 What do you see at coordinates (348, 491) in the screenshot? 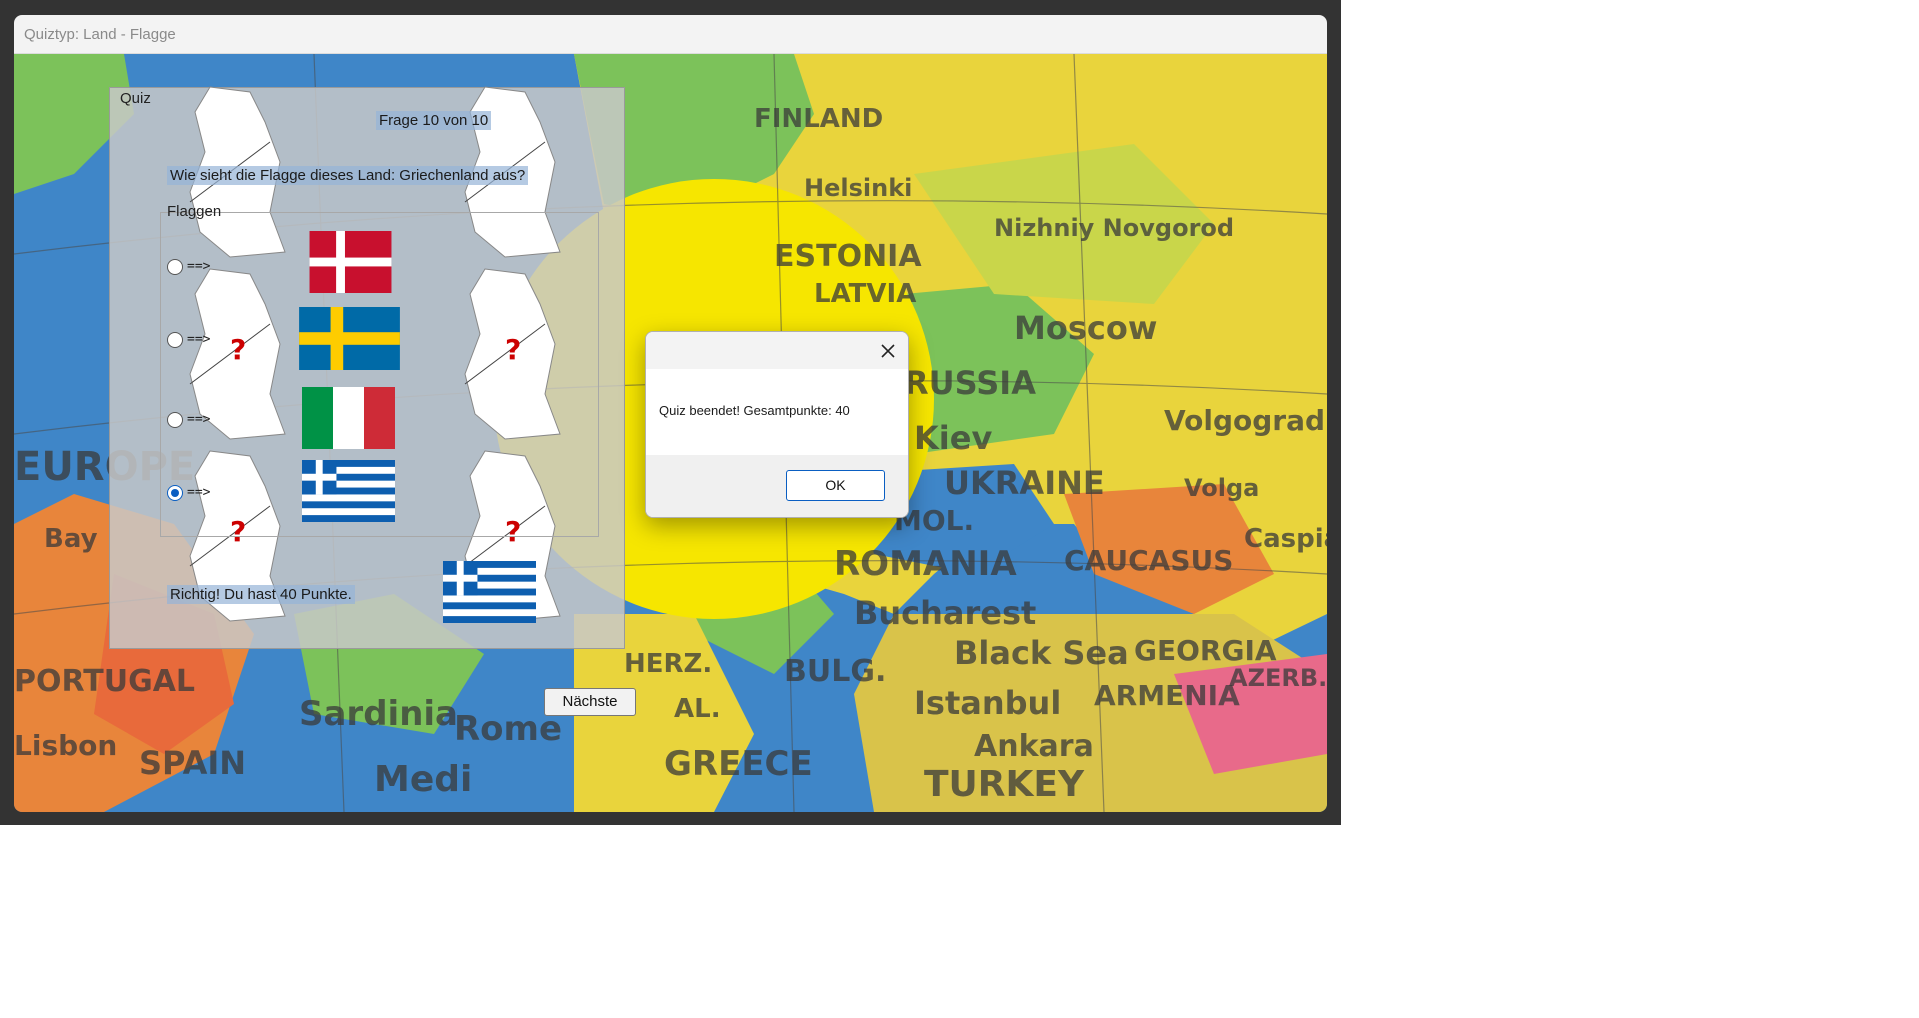
I see `greece-flag-icon` at bounding box center [348, 491].